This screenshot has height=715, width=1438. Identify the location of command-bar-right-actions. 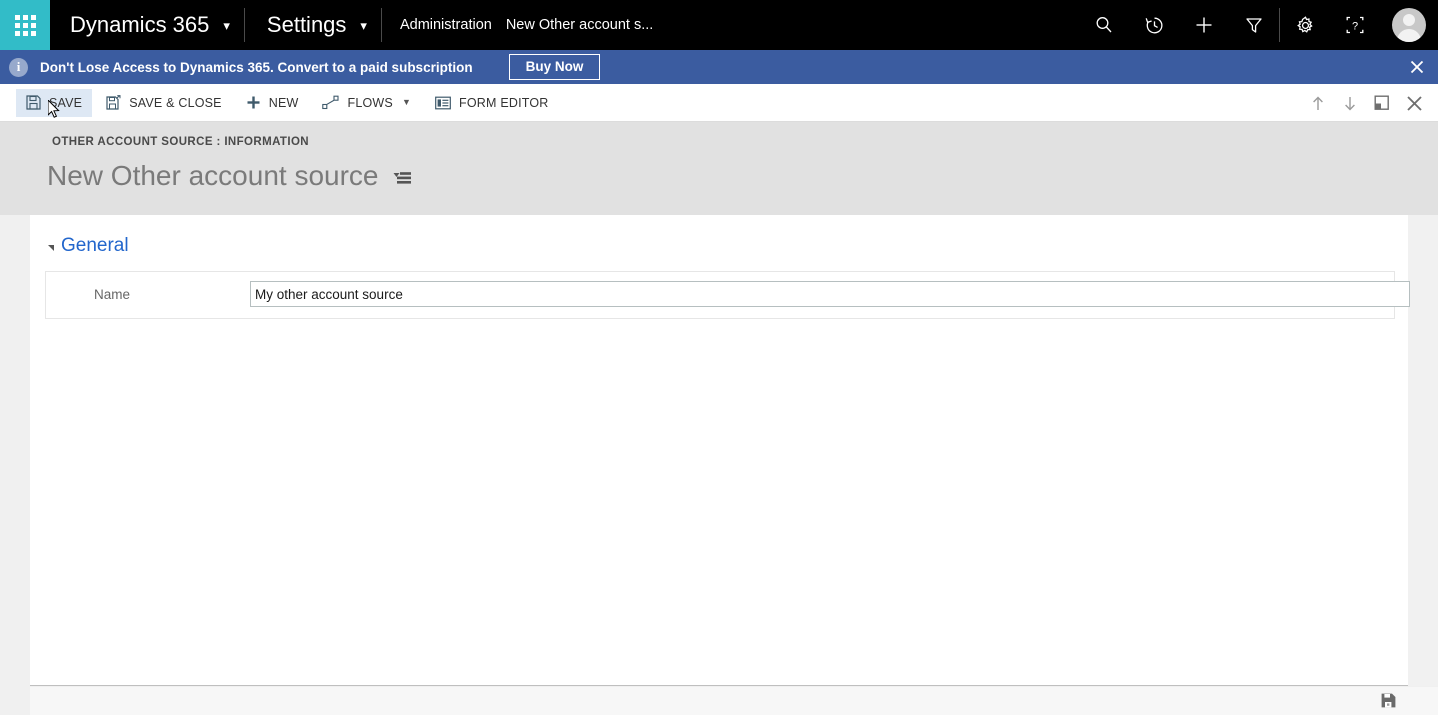
(1366, 103).